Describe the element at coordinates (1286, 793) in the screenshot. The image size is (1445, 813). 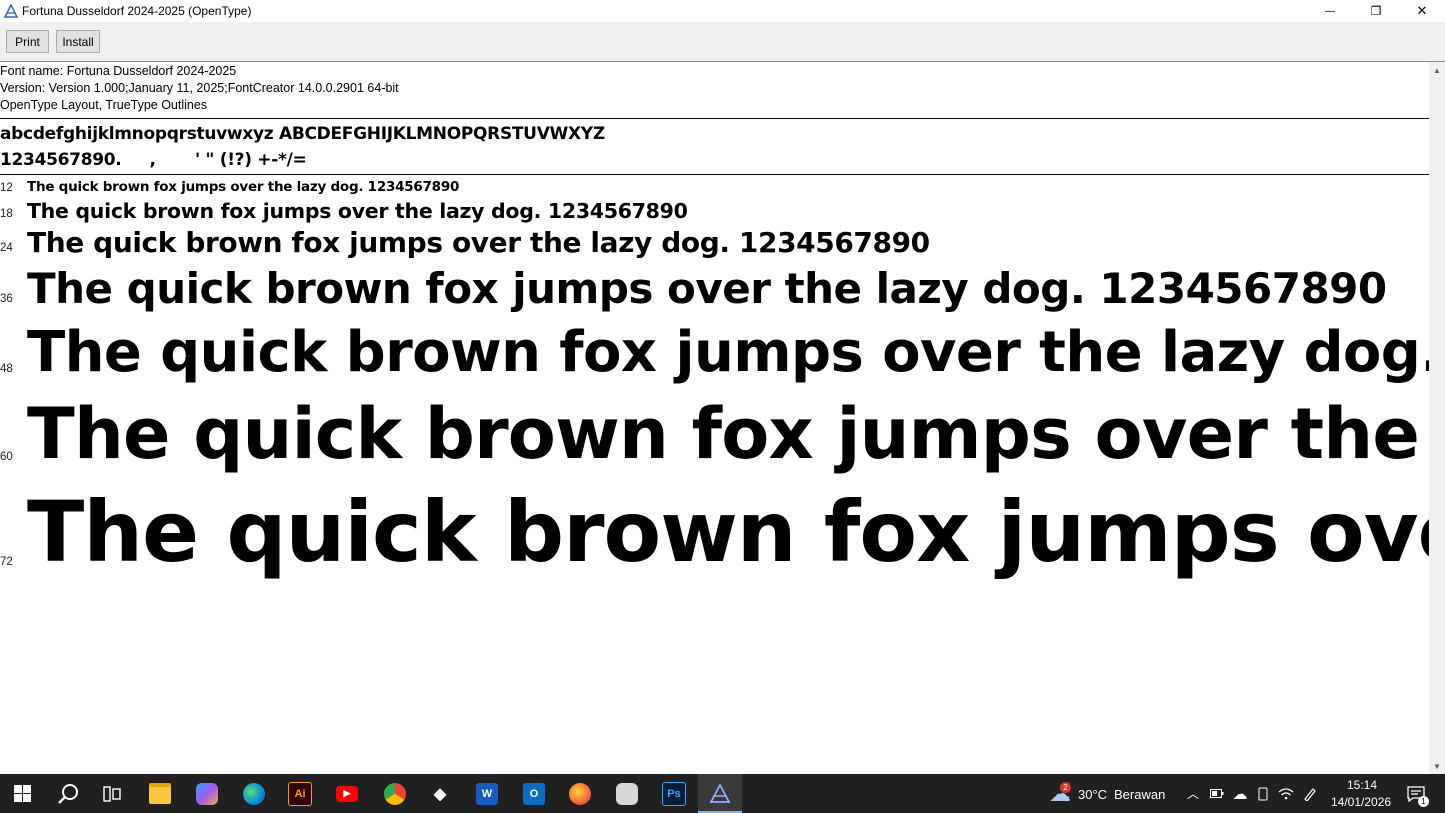
I see `wifi-icon` at that location.